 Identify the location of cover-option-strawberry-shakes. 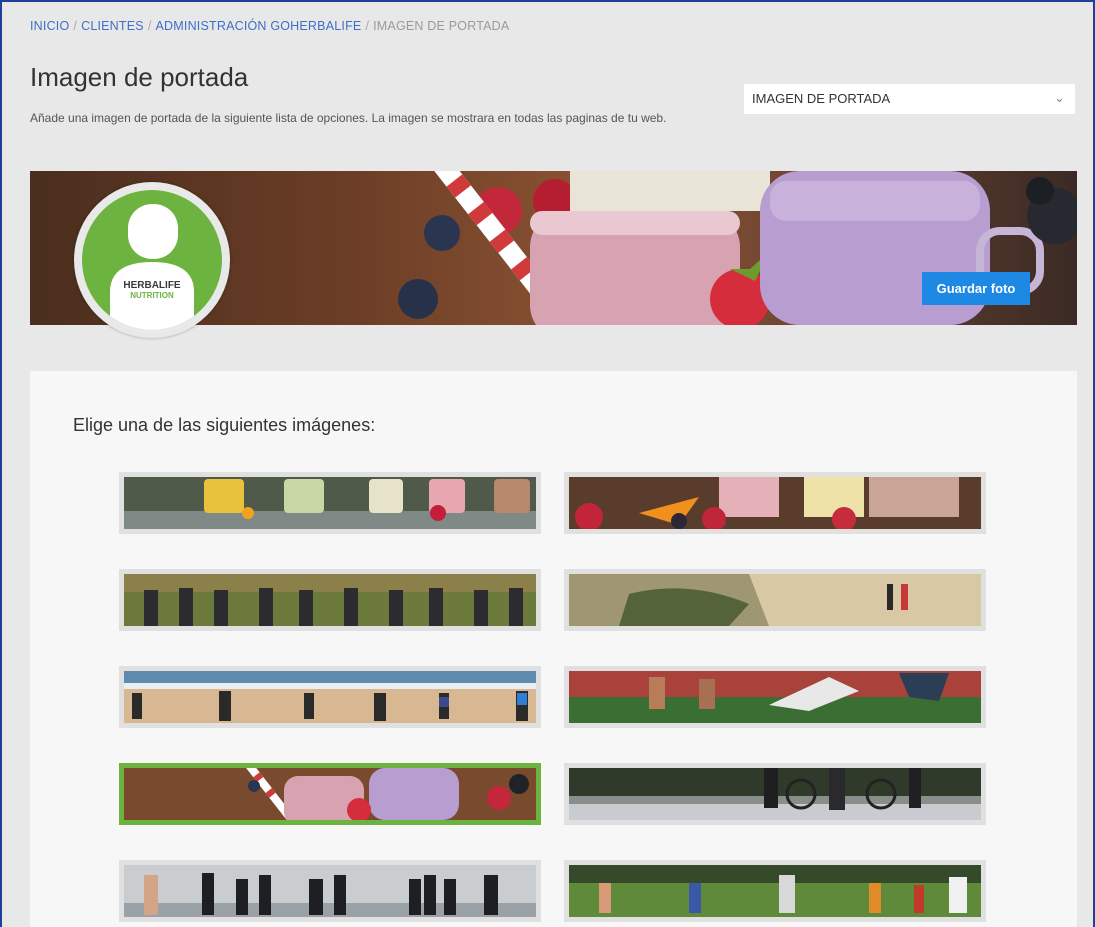
(330, 794).